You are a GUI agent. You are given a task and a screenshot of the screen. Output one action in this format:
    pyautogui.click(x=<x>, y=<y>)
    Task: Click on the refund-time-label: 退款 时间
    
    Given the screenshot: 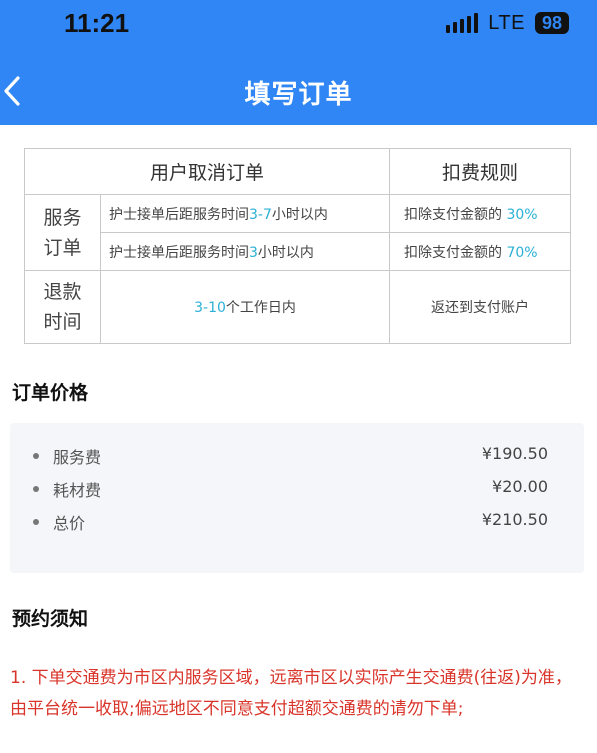 What is the action you would take?
    pyautogui.click(x=62, y=307)
    